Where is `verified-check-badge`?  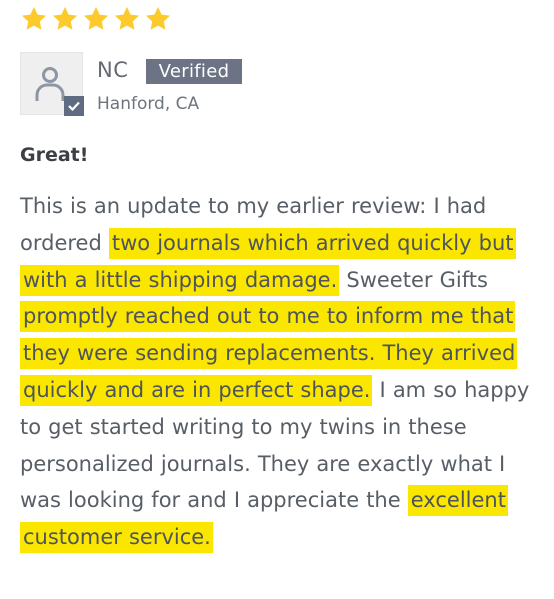
verified-check-badge is located at coordinates (74, 106).